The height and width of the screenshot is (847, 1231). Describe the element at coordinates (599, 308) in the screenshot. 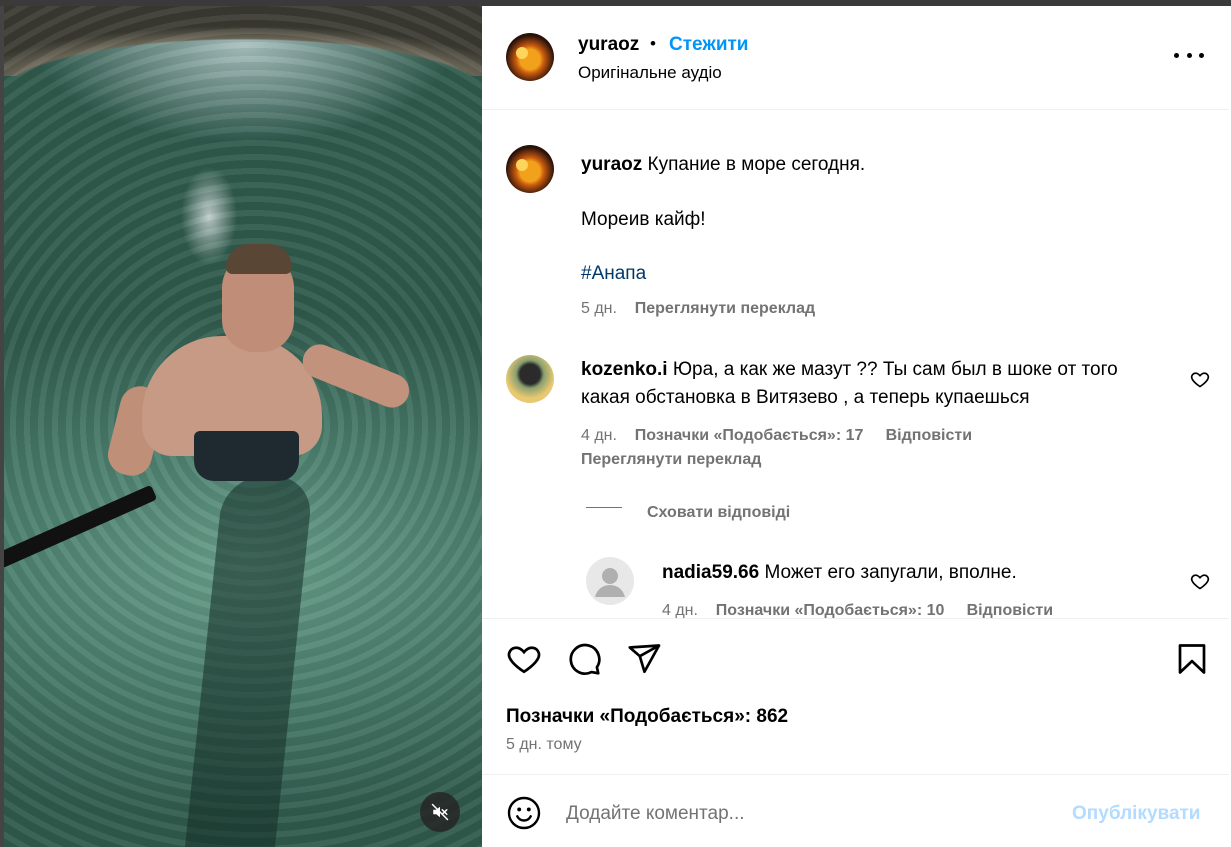

I see `caption-time: 5 дн.` at that location.